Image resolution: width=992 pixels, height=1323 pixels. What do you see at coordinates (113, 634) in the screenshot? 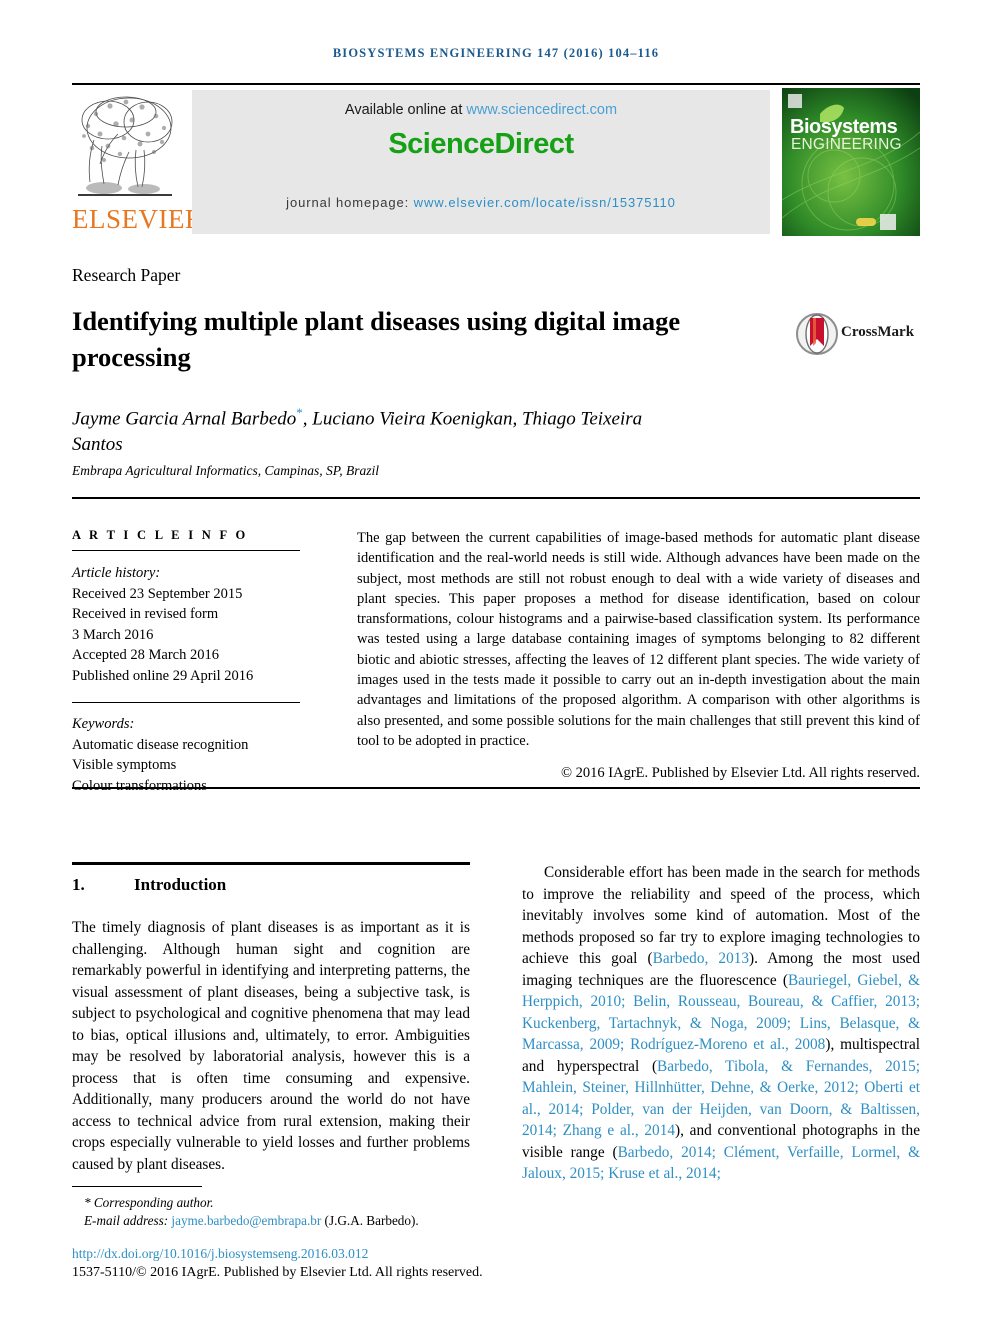
I see `article-history-item: 3 March 2016` at bounding box center [113, 634].